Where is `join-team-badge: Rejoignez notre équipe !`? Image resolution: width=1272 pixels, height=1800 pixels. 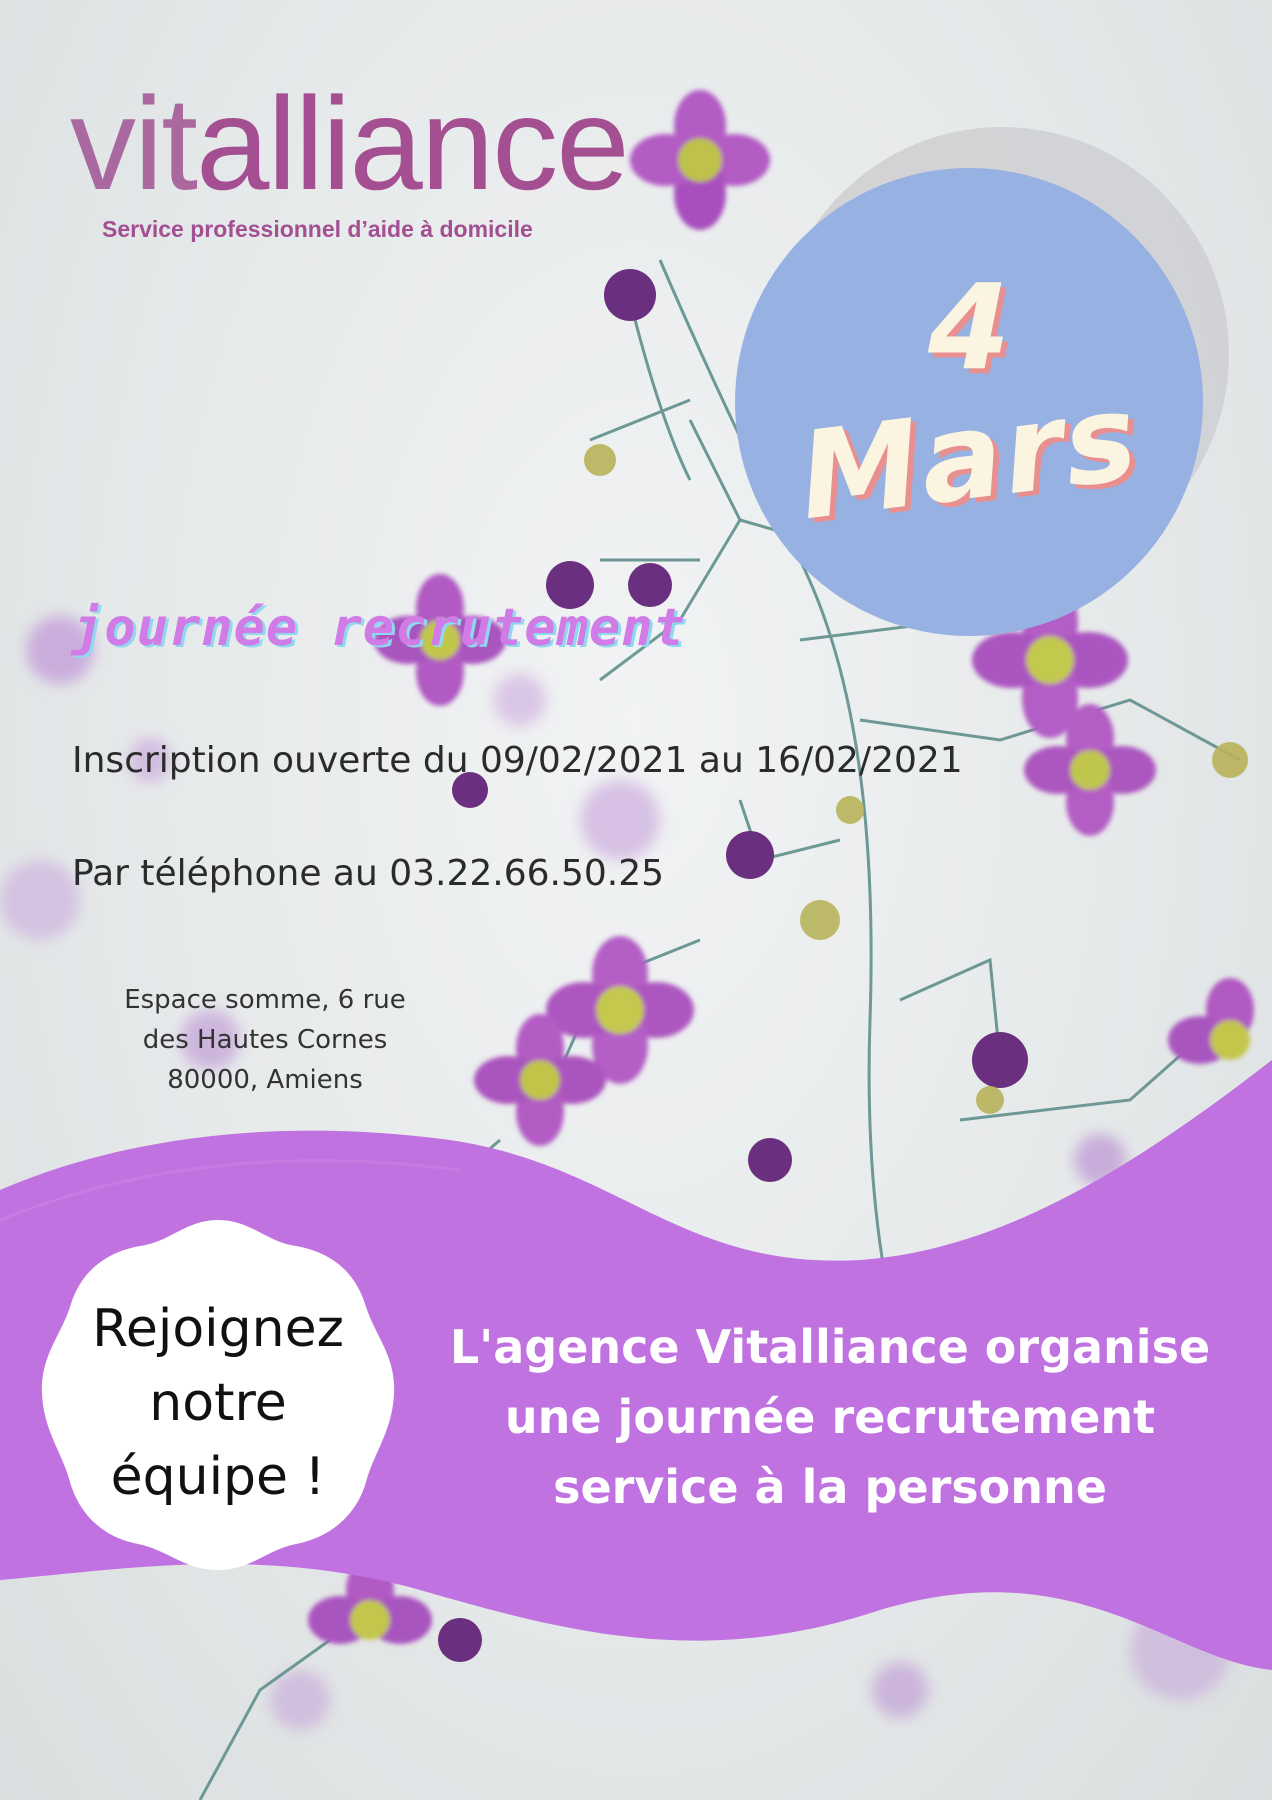
join-team-badge: Rejoignez notre équipe ! is located at coordinates (218, 1394).